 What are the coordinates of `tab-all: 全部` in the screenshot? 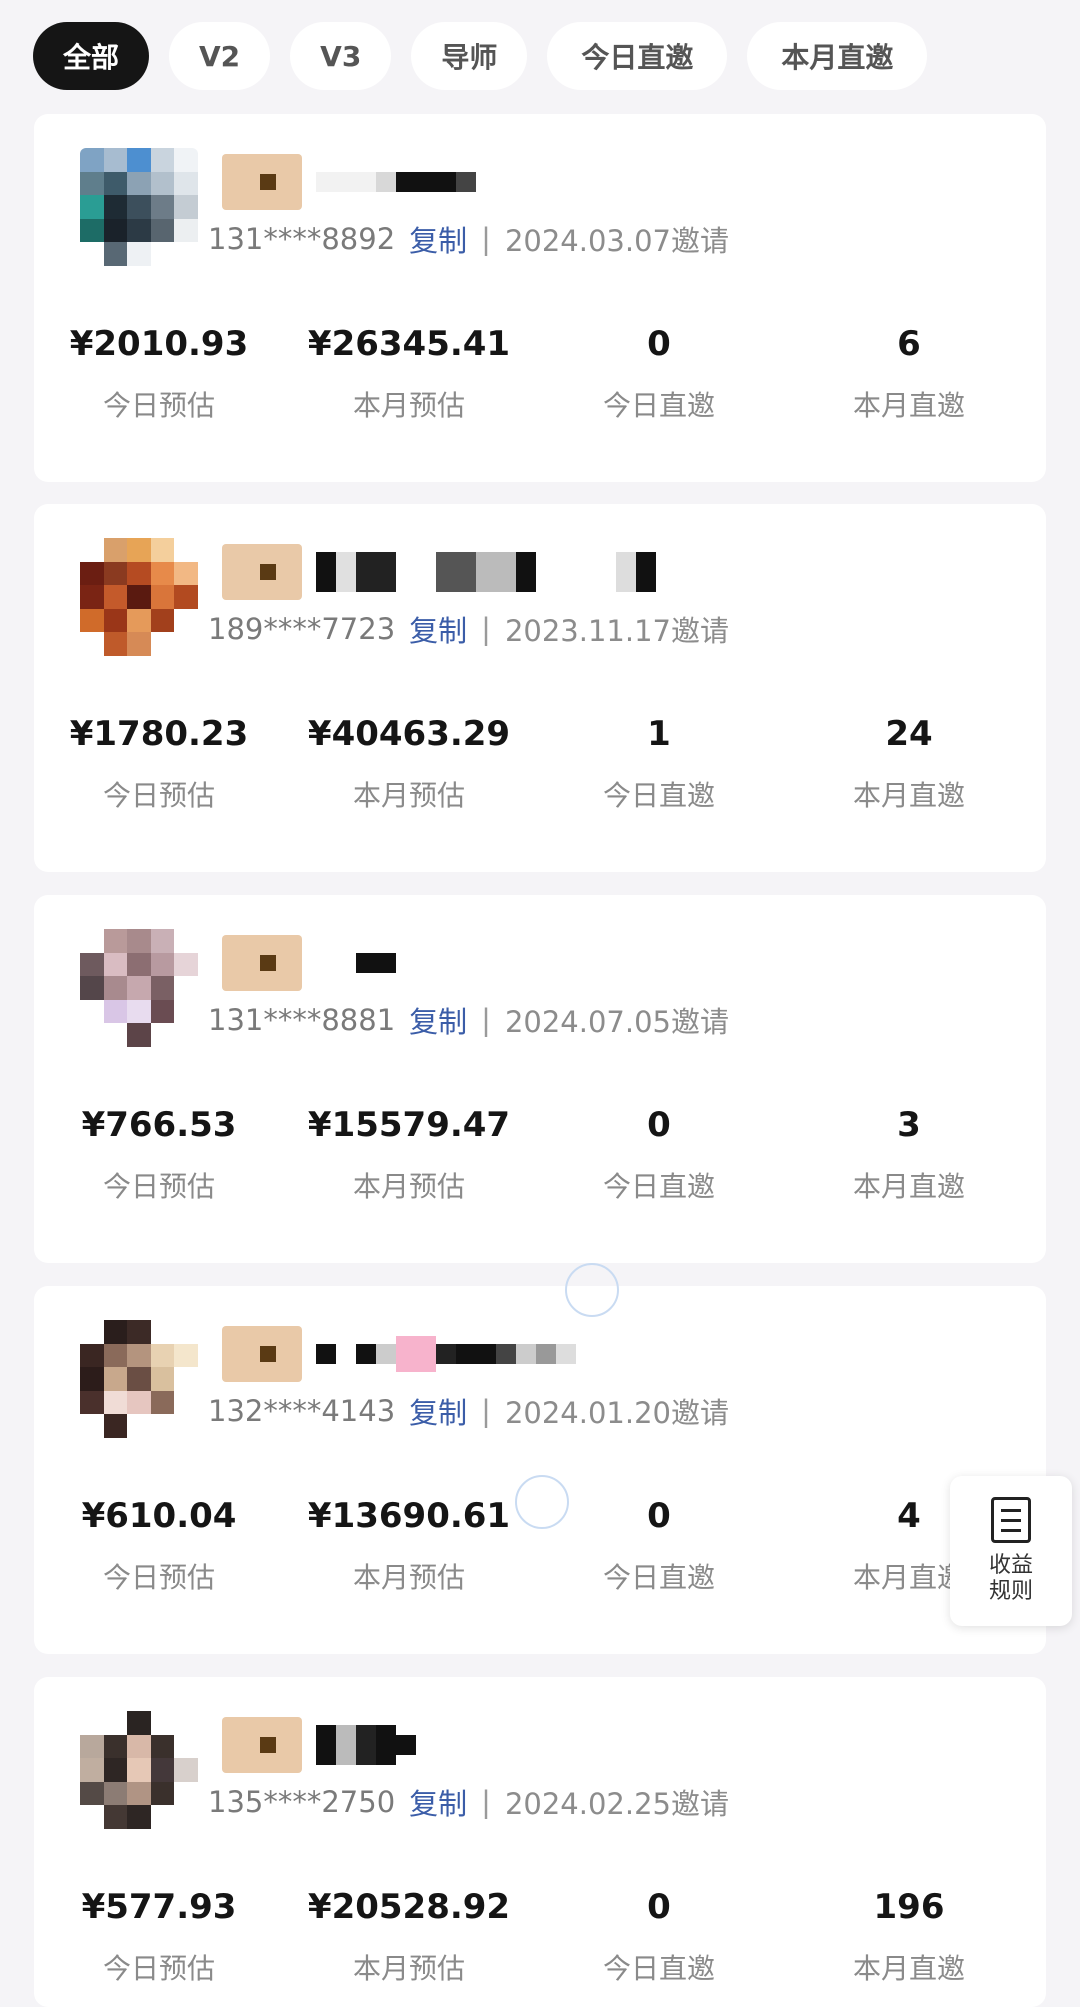 It's located at (91, 56).